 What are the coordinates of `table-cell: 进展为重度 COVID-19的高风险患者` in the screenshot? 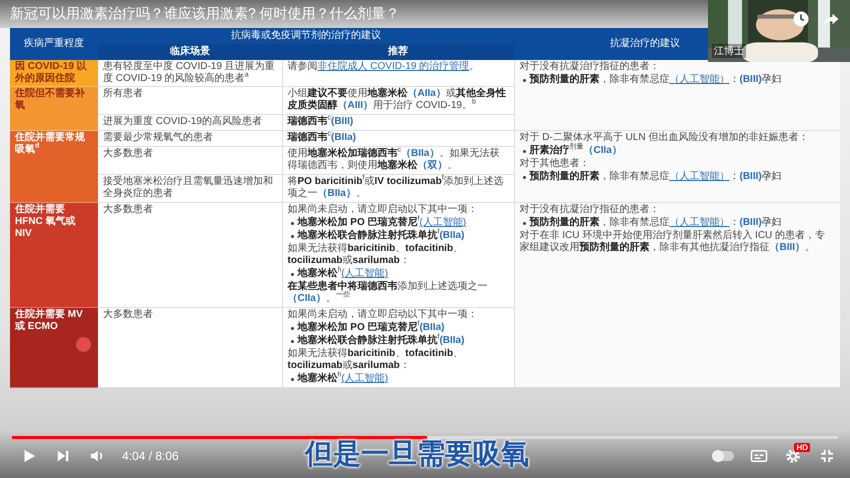 It's located at (190, 122).